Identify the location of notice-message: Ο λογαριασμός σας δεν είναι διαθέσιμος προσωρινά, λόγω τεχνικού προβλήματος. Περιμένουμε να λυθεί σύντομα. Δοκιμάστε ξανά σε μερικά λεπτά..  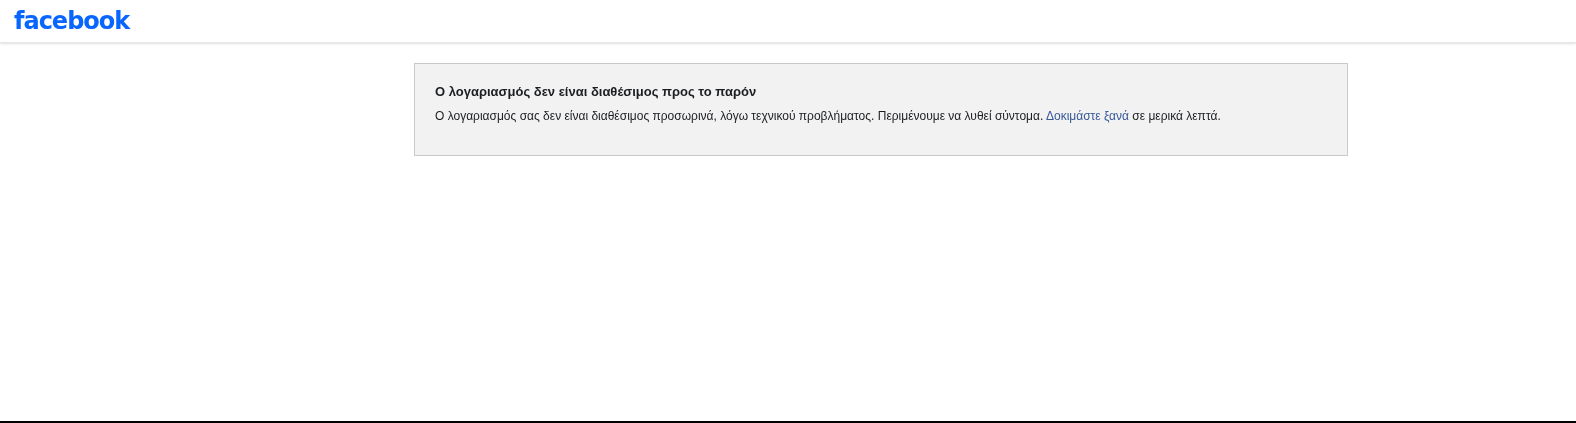
(828, 116).